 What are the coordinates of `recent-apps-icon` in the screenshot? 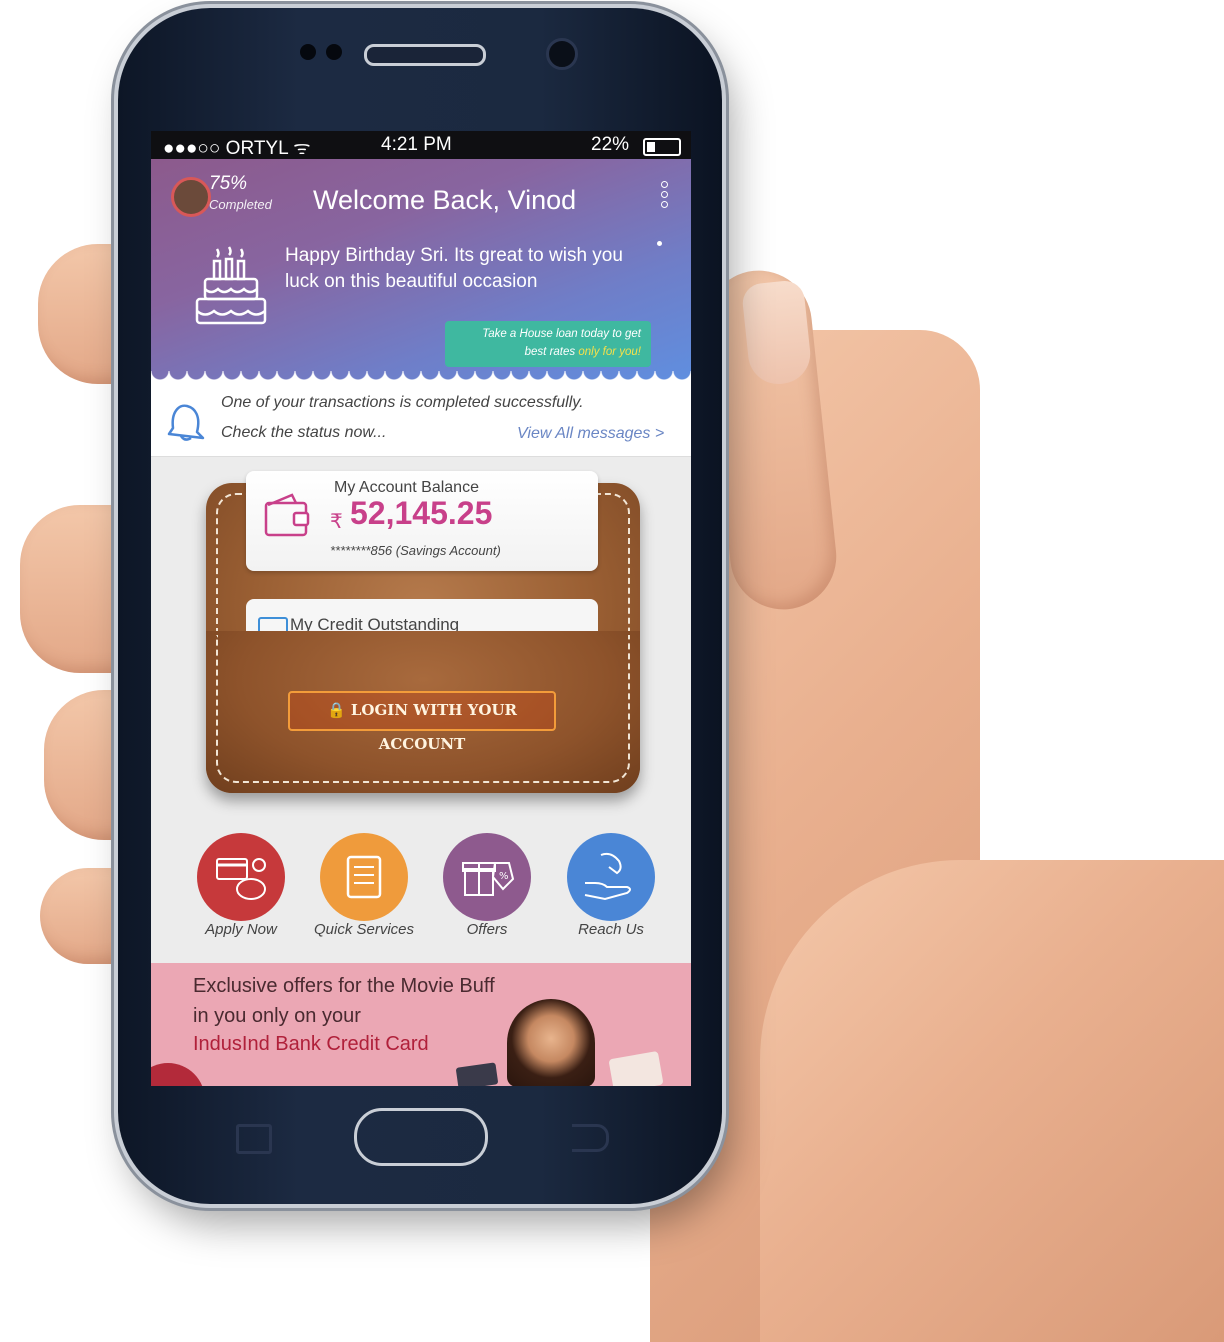 It's located at (254, 1139).